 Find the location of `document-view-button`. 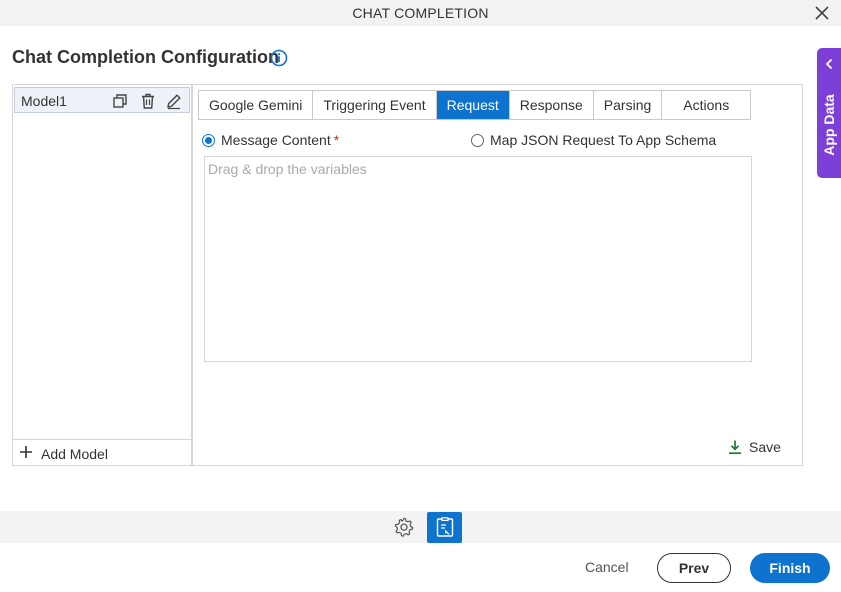

document-view-button is located at coordinates (444, 527).